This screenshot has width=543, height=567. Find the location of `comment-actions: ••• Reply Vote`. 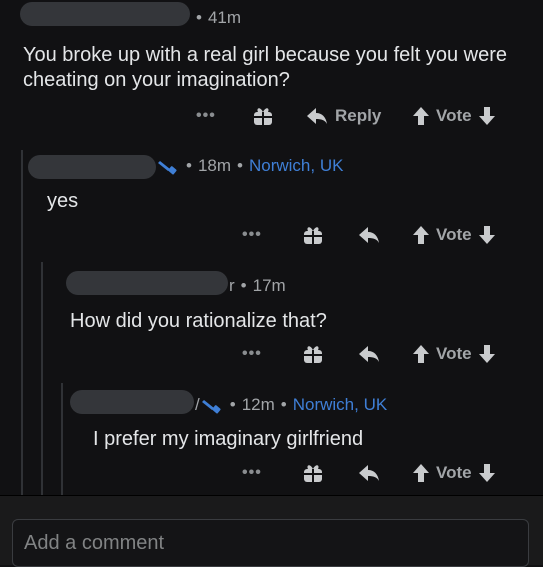

comment-actions: ••• Reply Vote is located at coordinates (271, 116).